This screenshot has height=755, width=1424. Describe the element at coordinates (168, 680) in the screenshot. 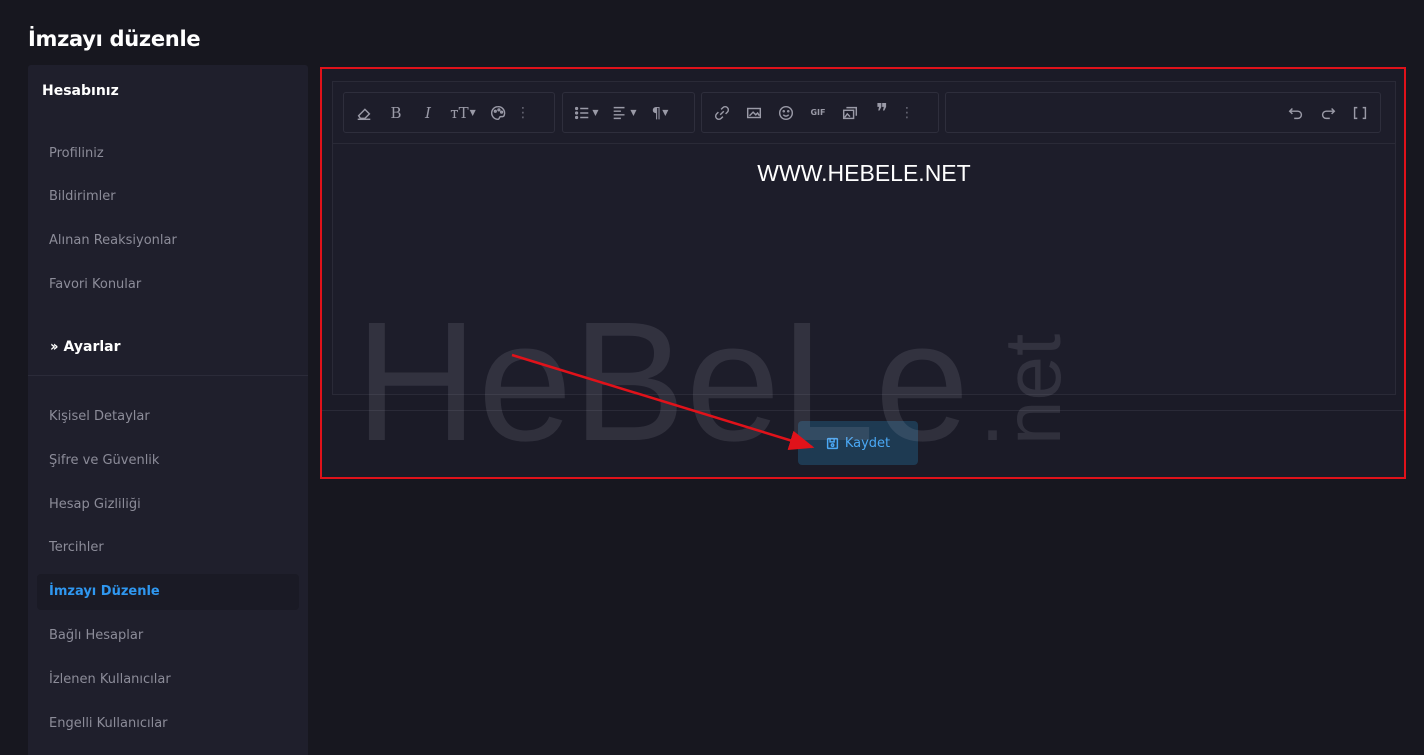

I see `sidebar-item-followed-users: İzlenen Kullanıcılar` at that location.